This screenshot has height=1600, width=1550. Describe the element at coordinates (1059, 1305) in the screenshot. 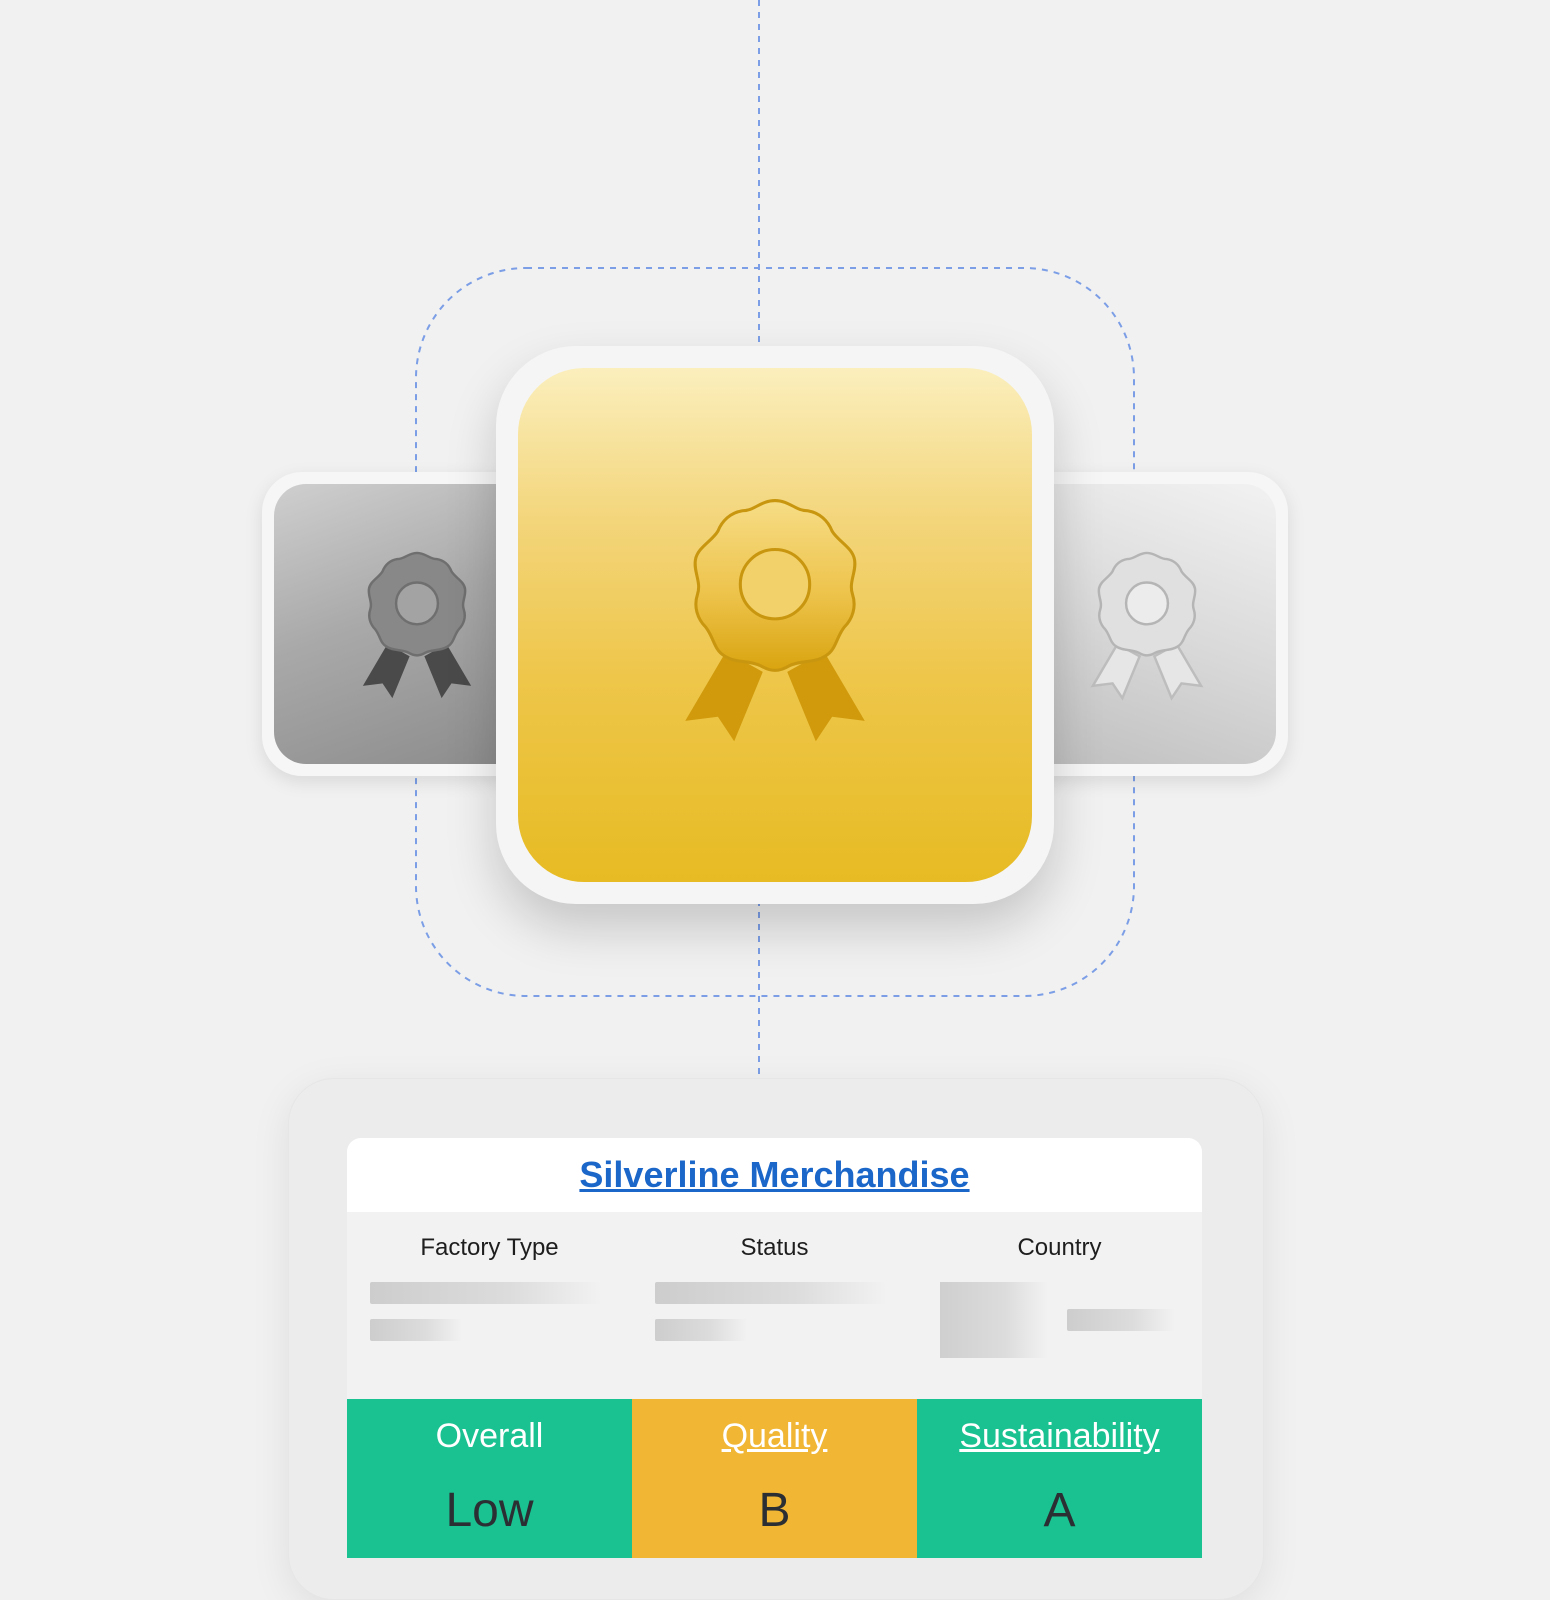

I see `country-column: Country` at that location.